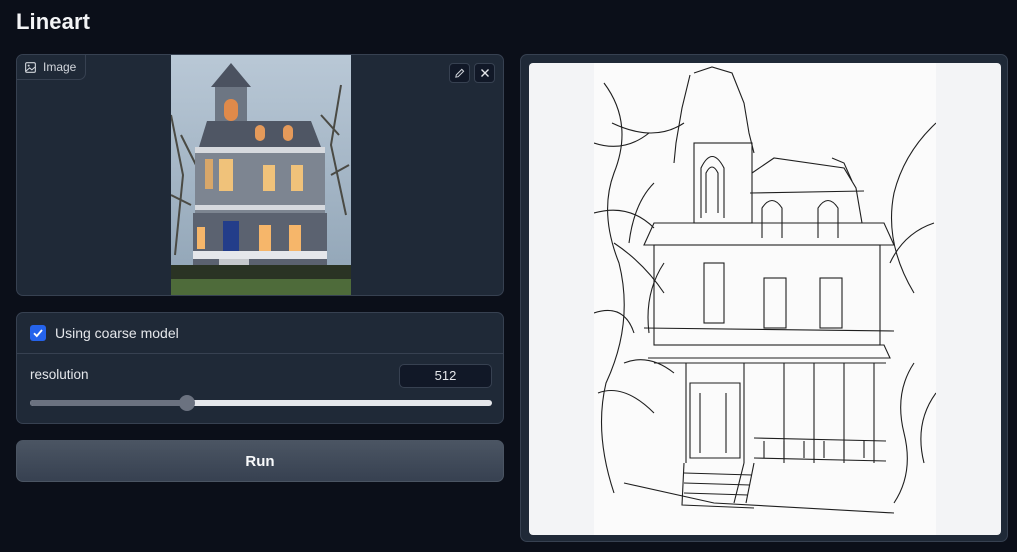 Image resolution: width=1017 pixels, height=552 pixels. Describe the element at coordinates (187, 403) in the screenshot. I see `slider-thumb` at that location.